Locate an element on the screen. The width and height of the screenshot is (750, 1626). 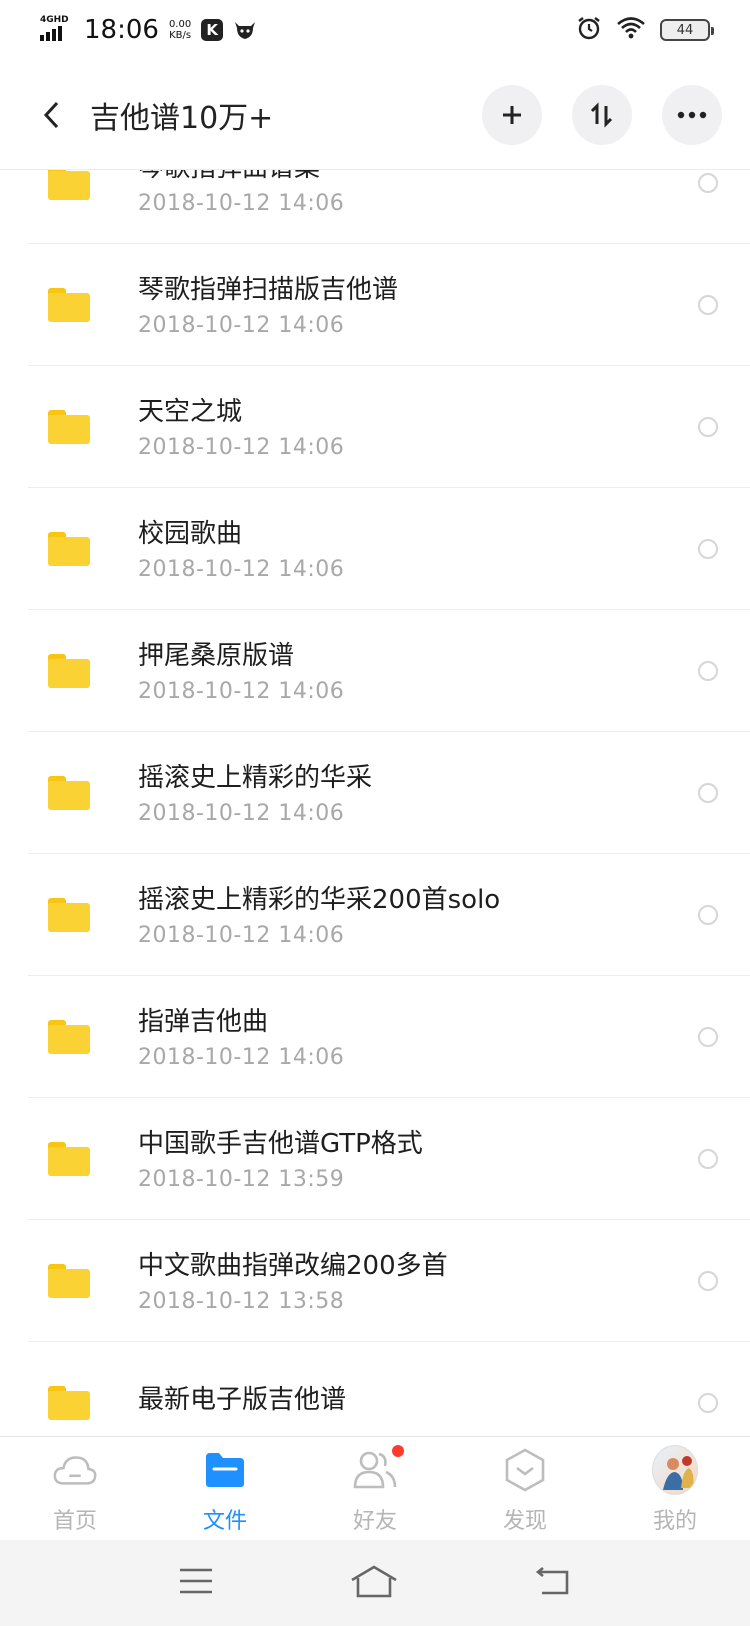
signal-icon: 4GHD is located at coordinates (57, 29).